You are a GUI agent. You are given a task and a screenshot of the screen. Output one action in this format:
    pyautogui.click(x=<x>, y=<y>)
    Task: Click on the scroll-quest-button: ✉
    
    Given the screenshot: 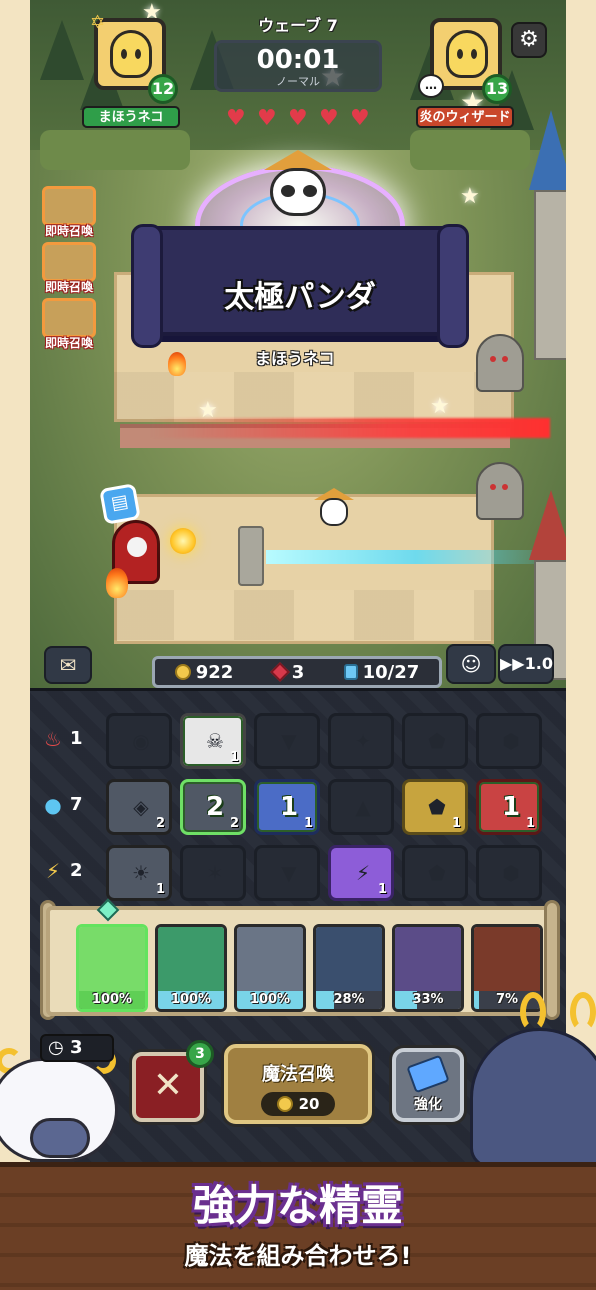 What is the action you would take?
    pyautogui.click(x=68, y=665)
    